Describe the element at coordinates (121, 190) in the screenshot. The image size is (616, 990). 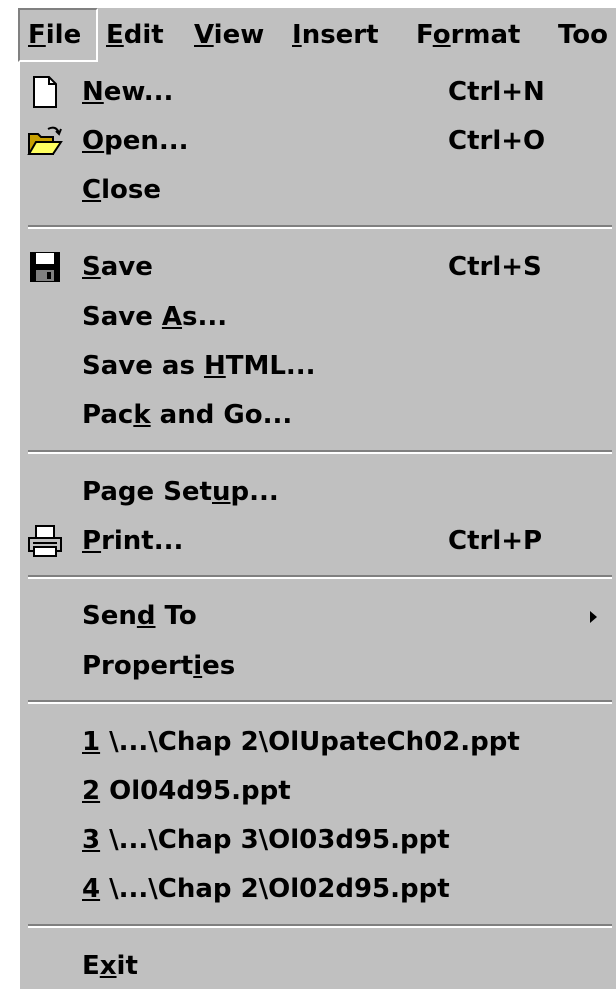
I see `menu-item-close-label: Close` at that location.